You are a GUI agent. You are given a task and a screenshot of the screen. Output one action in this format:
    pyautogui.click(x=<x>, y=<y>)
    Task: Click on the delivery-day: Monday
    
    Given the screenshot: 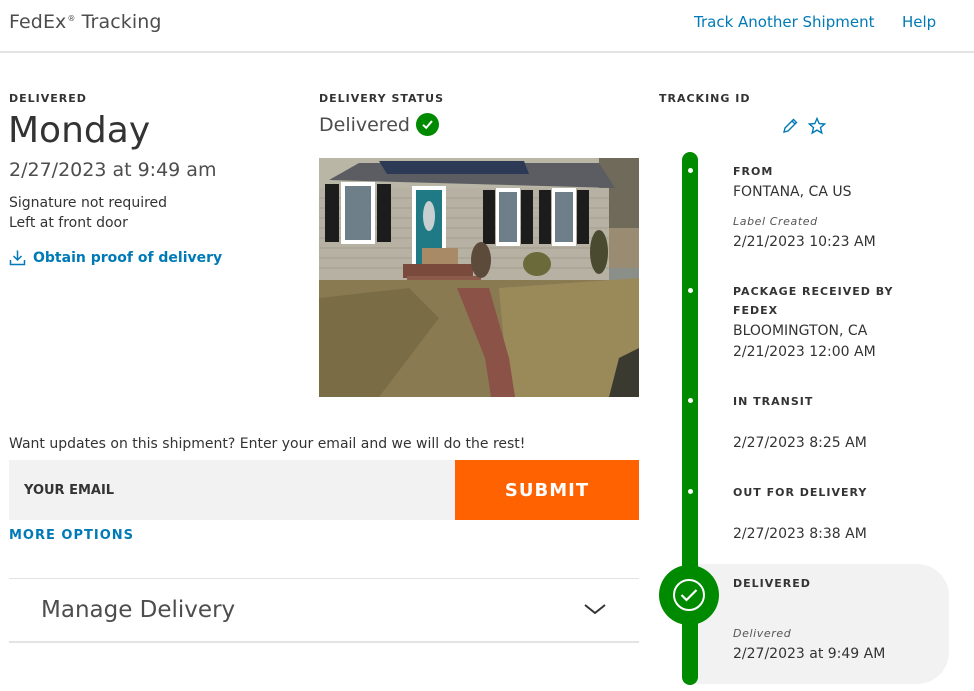 What is the action you would take?
    pyautogui.click(x=79, y=130)
    